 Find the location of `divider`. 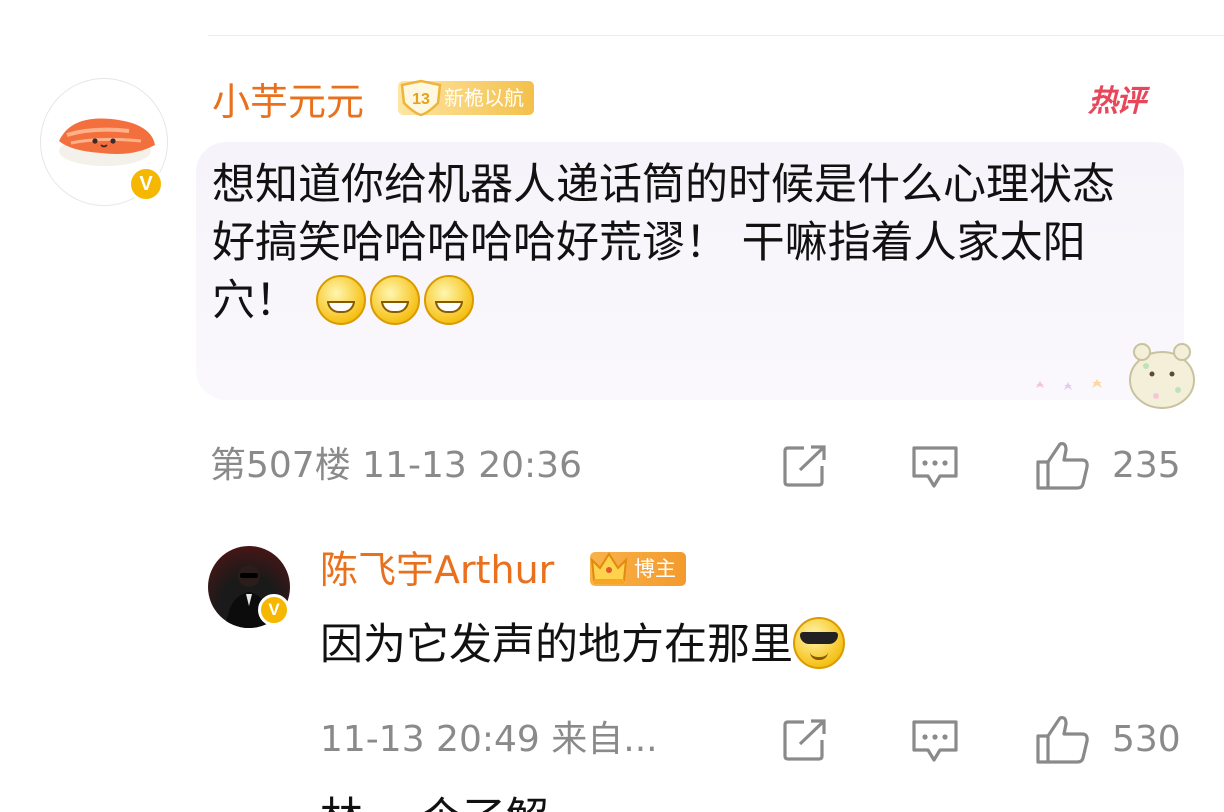

divider is located at coordinates (716, 35).